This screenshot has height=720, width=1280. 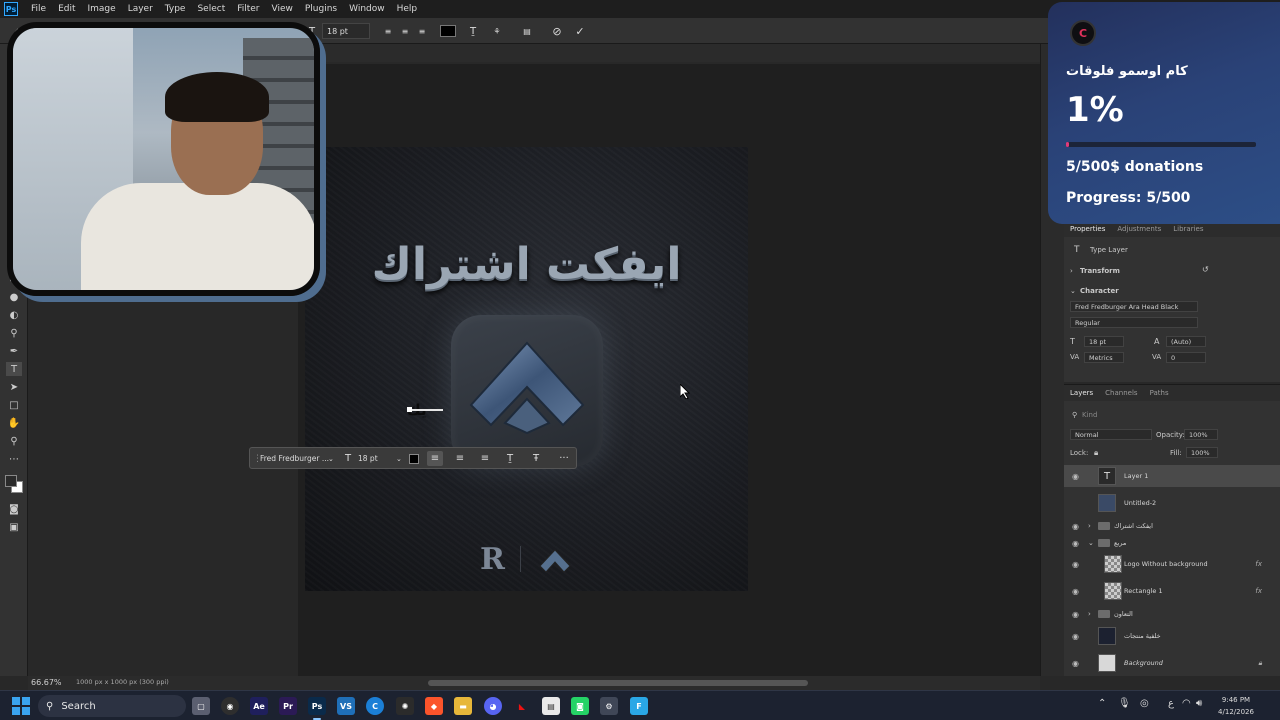 I want to click on whatsapp-icon: ◙, so click(x=580, y=706).